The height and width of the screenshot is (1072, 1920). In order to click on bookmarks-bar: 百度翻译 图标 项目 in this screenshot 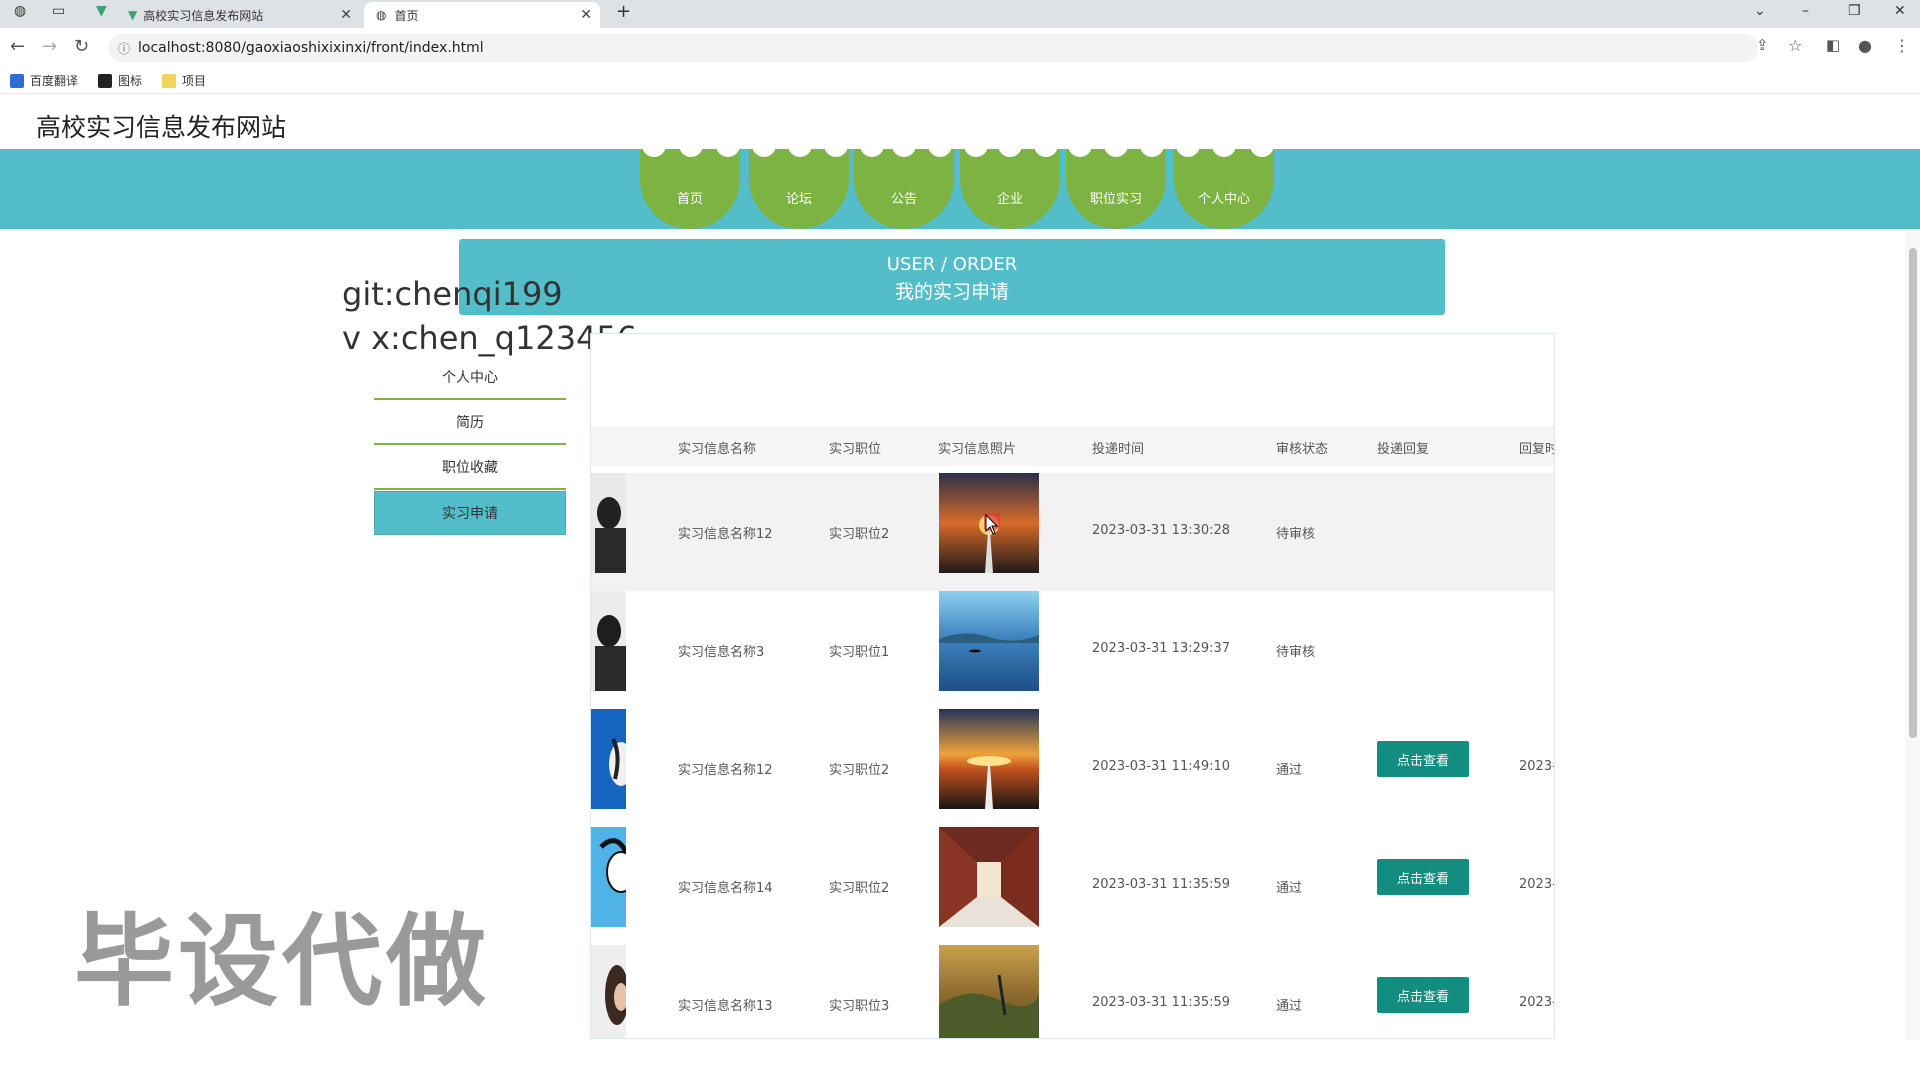, I will do `click(960, 80)`.